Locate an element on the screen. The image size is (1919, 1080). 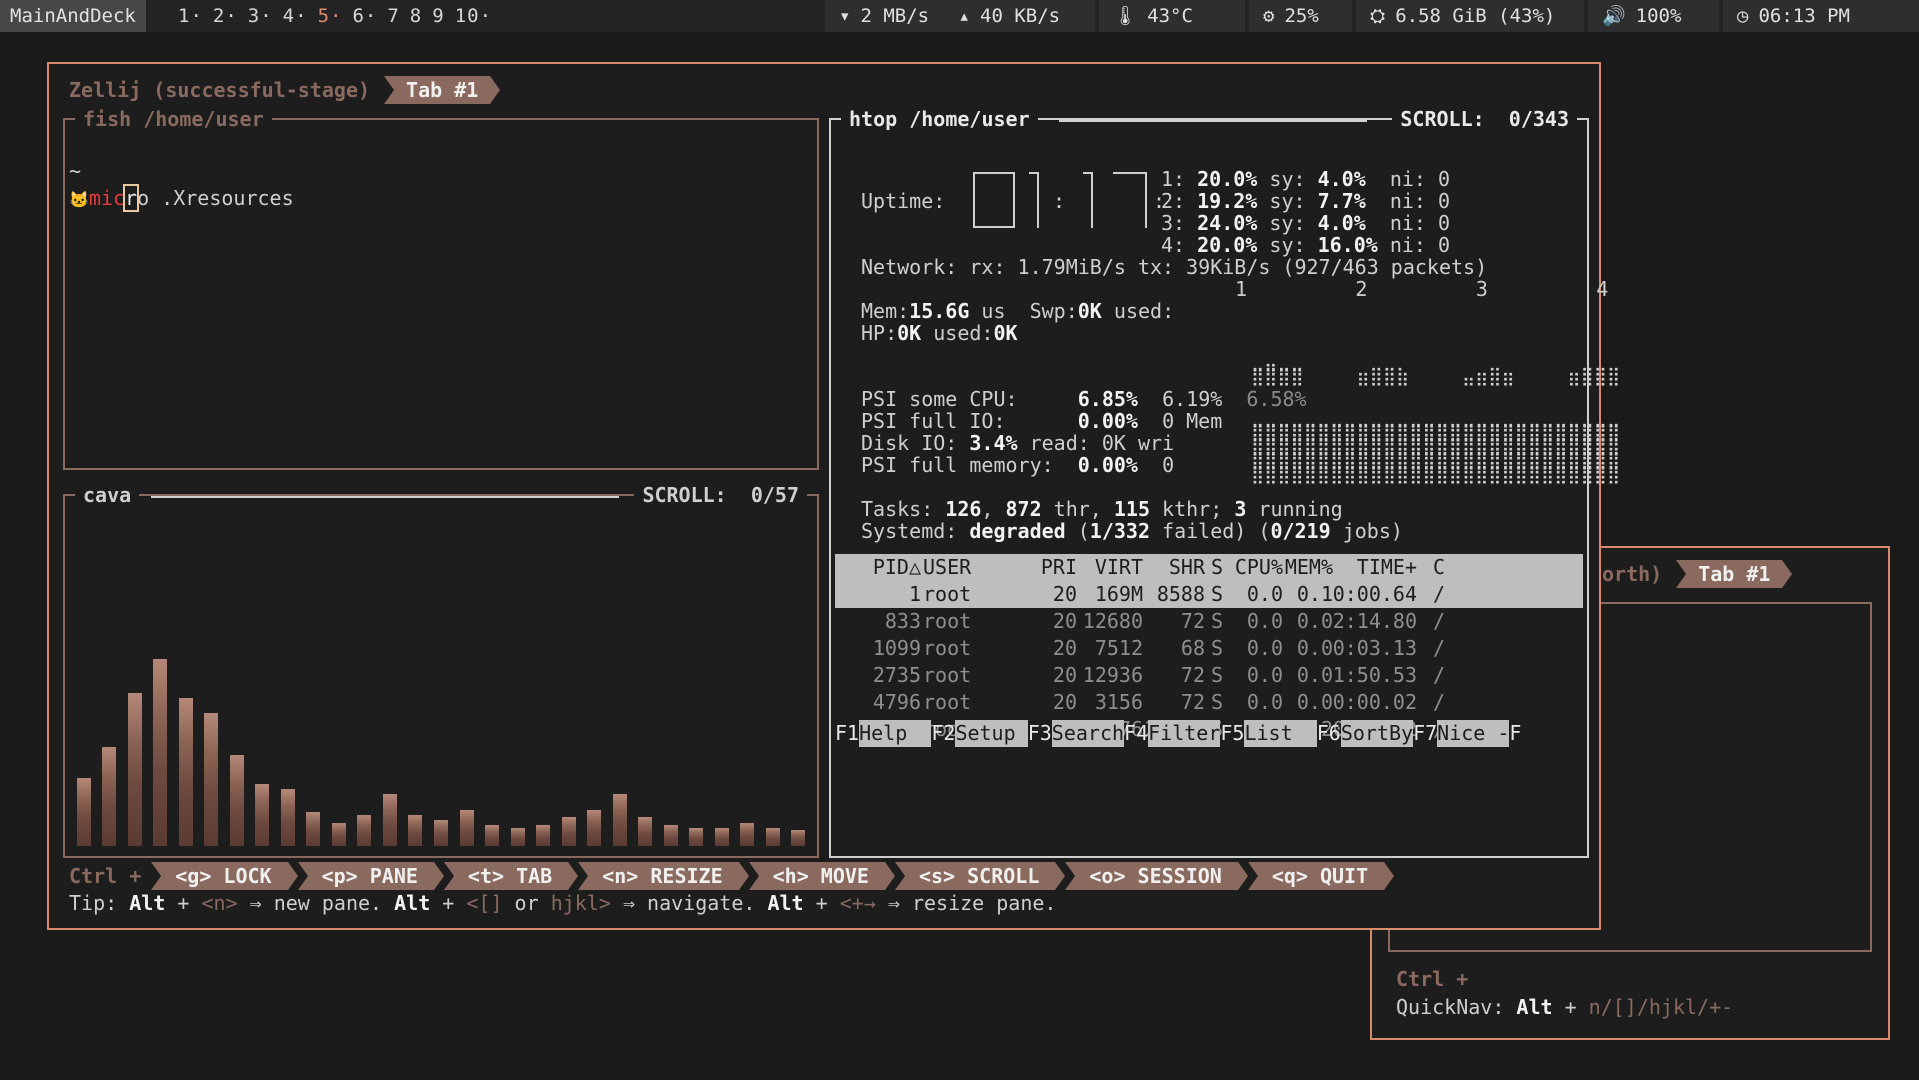
uptime-label: Uptime: is located at coordinates (903, 201).